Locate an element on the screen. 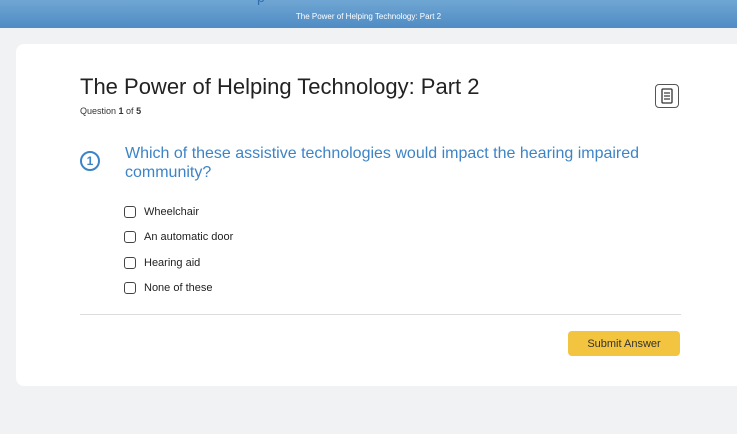 This screenshot has height=434, width=737. header-title: The Power of Helping Technology: Part 2 is located at coordinates (368, 16).